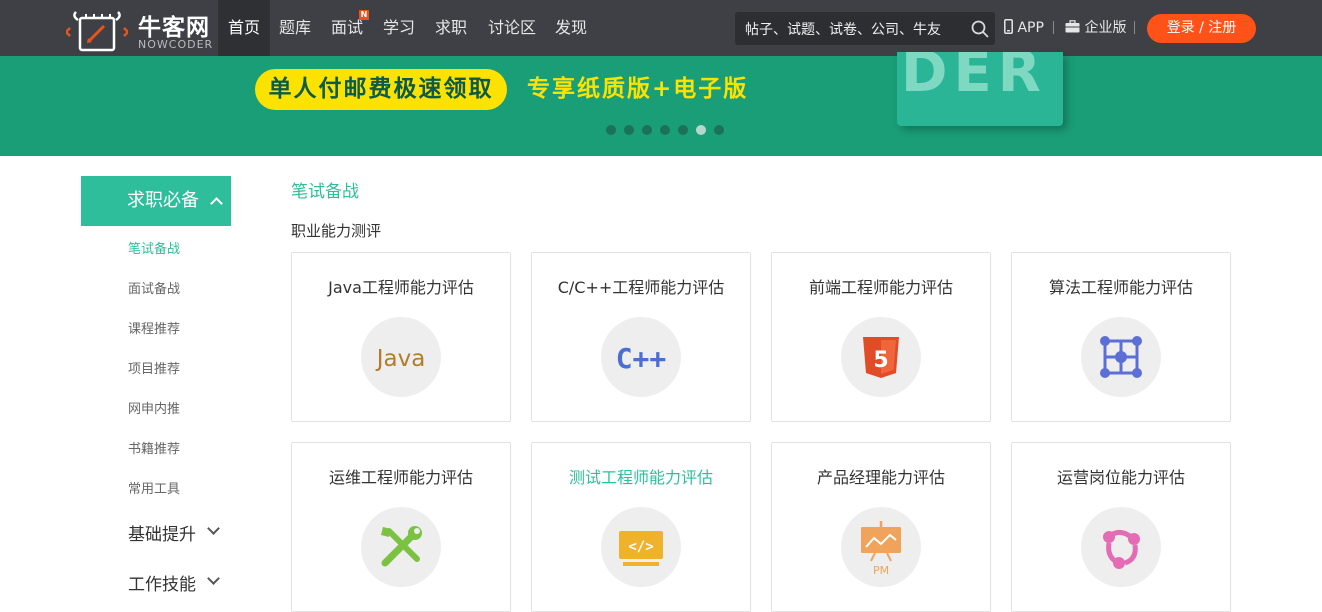  I want to click on assessment-card-java: Java工程师能力评估 Java, so click(401, 337).